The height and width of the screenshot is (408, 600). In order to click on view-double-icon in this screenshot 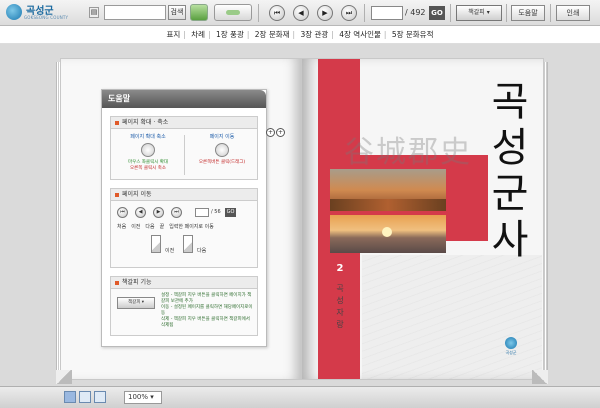, I will do `click(85, 397)`.